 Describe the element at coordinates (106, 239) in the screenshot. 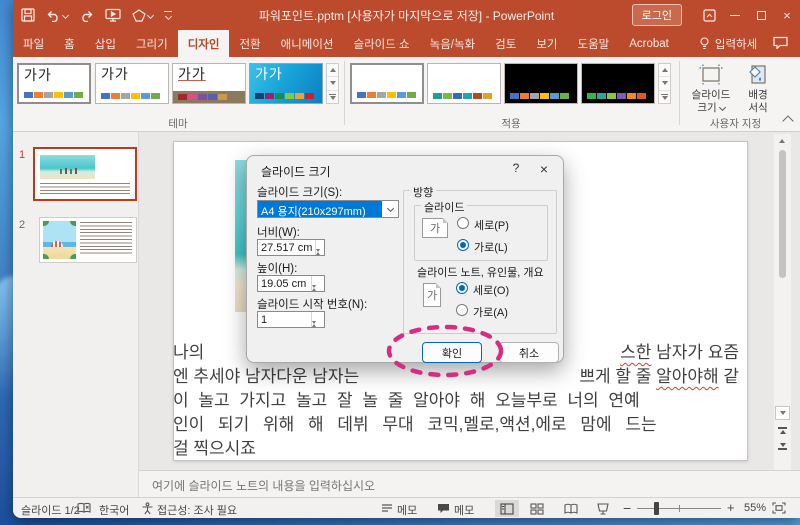

I see `slide-2-text-preview` at that location.